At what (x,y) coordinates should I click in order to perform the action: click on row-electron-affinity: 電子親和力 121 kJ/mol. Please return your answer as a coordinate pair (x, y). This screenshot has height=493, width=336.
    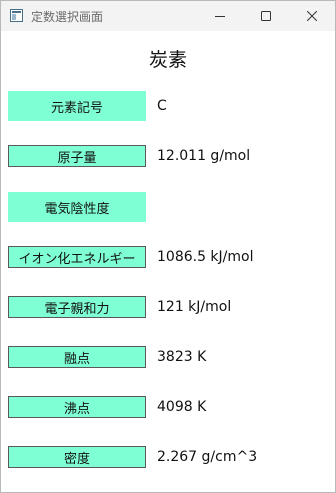
    Looking at the image, I should click on (168, 307).